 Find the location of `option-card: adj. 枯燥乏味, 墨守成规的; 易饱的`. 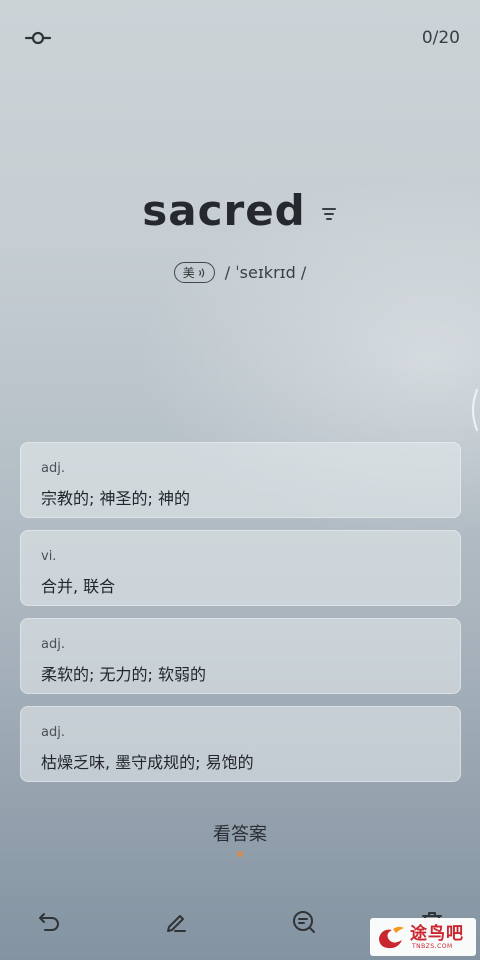

option-card: adj. 枯燥乏味, 墨守成规的; 易饱的 is located at coordinates (240, 744).